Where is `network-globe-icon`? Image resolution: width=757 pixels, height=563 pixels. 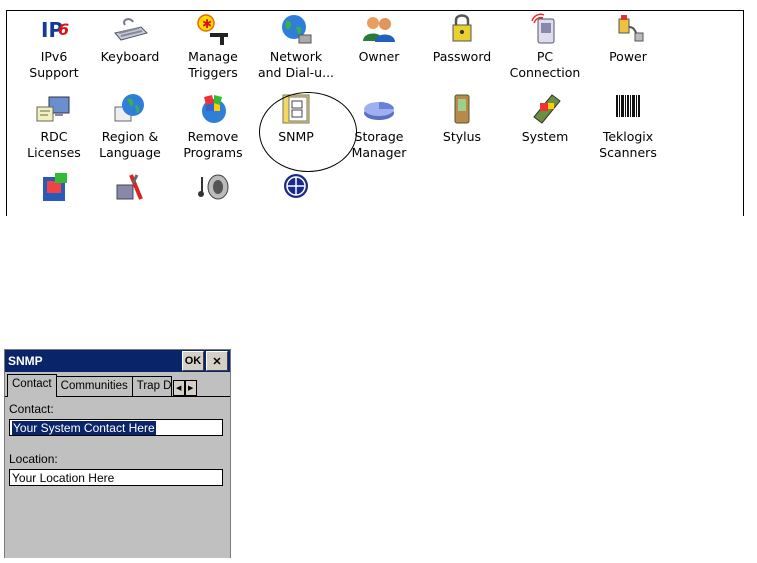 network-globe-icon is located at coordinates (296, 29).